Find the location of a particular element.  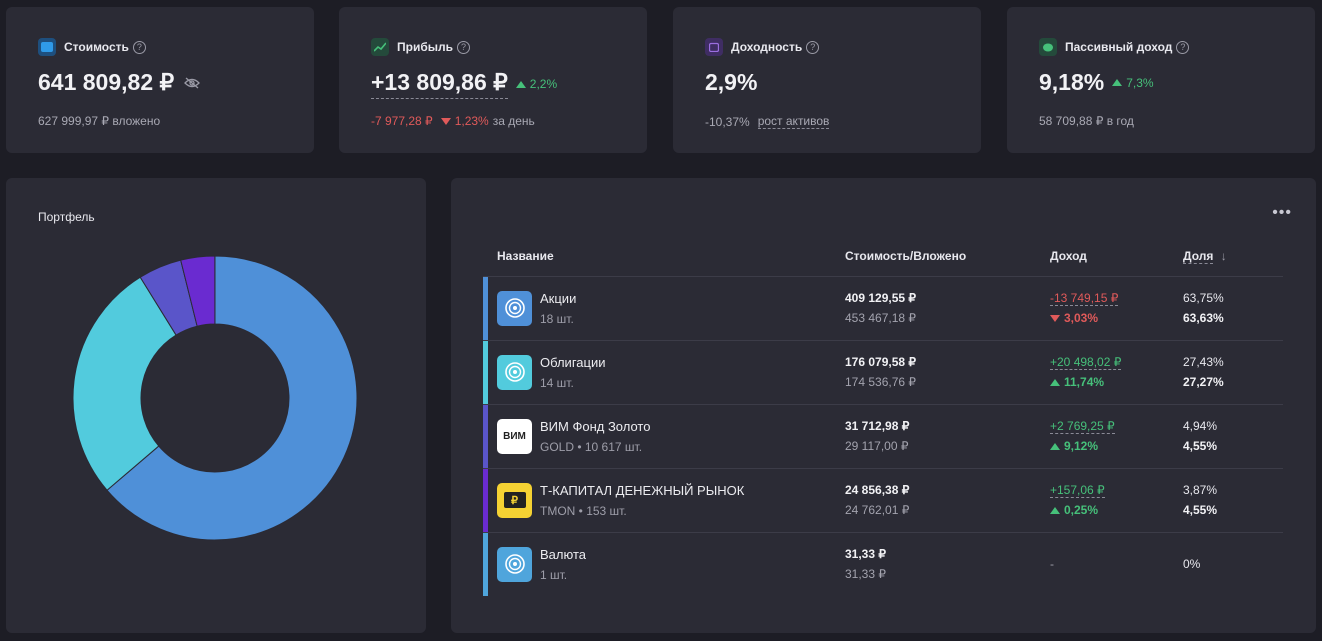

stat-value: 2,9% is located at coordinates (731, 82).